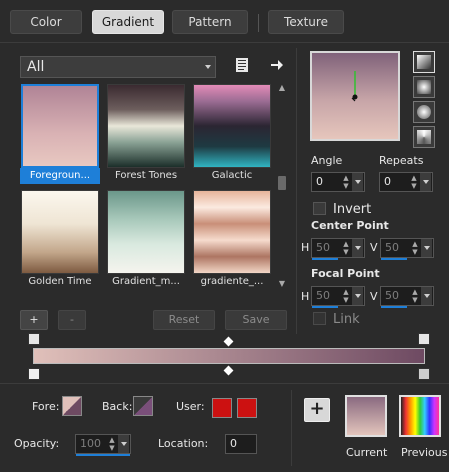 This screenshot has width=449, height=472. What do you see at coordinates (338, 249) in the screenshot?
I see `center-h-stepper: 50 ▲ ▼` at bounding box center [338, 249].